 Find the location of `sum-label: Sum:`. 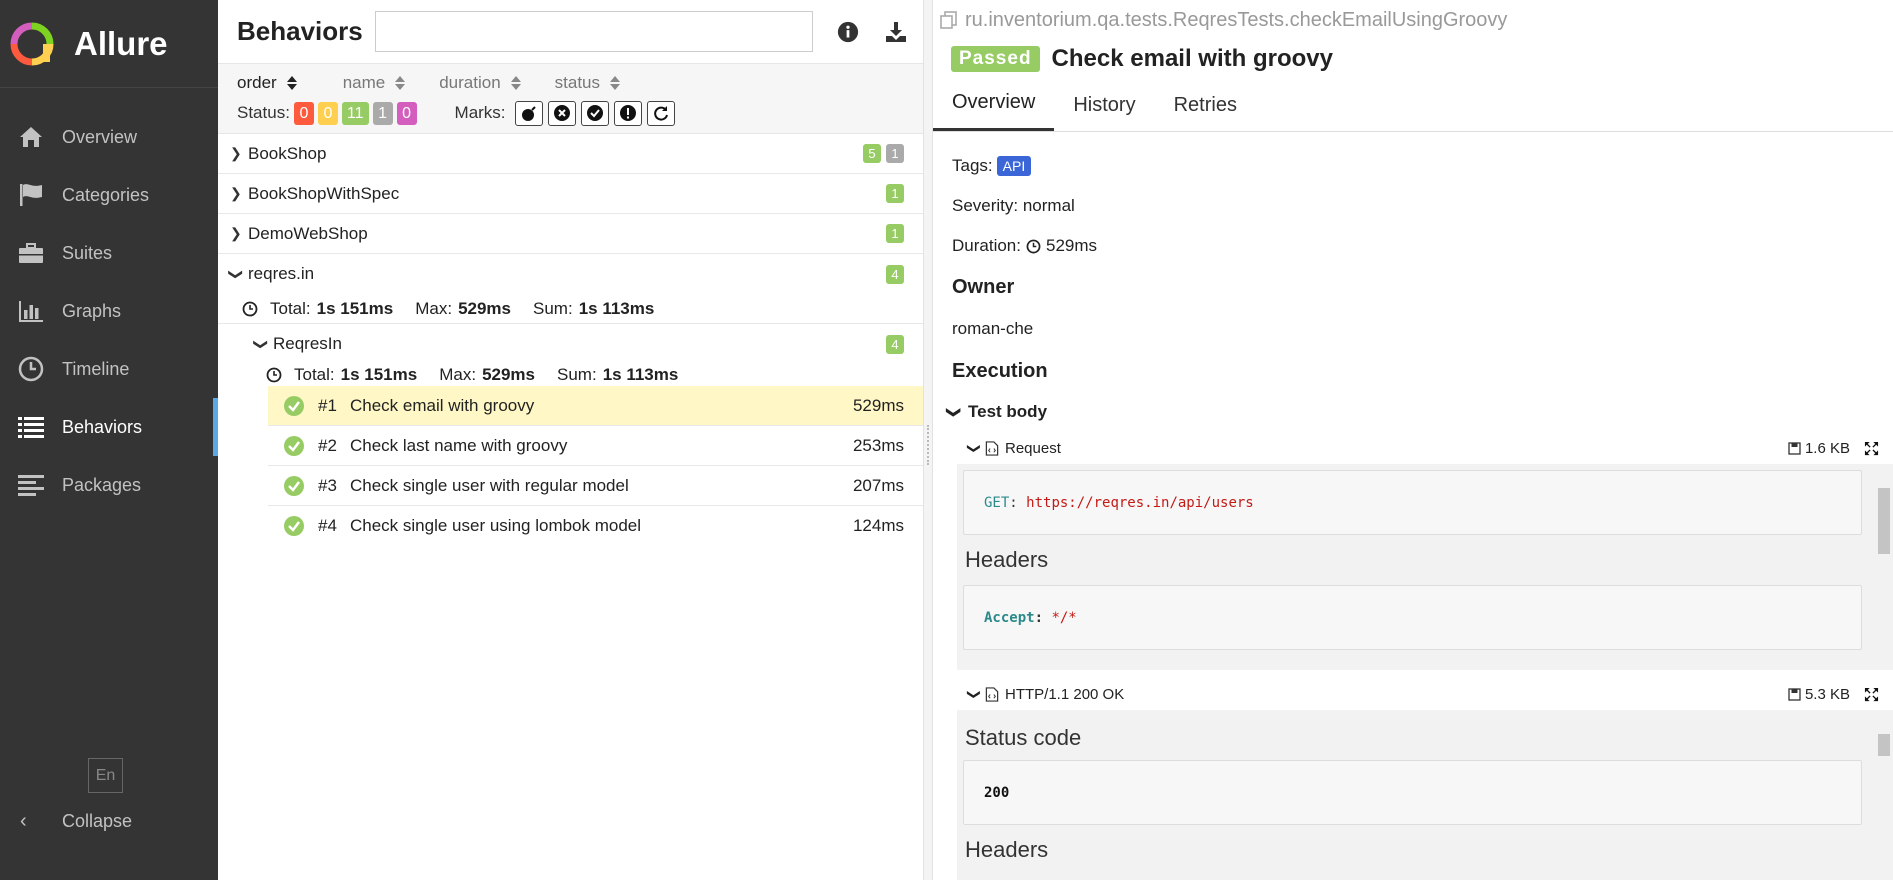

sum-label: Sum: is located at coordinates (577, 374).